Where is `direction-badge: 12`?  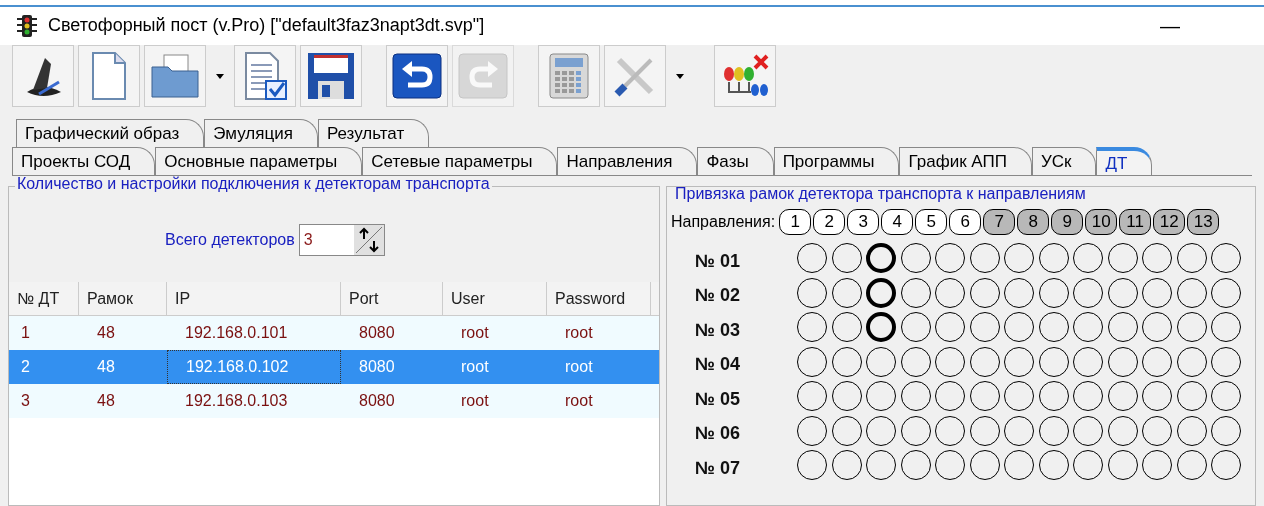 direction-badge: 12 is located at coordinates (1169, 222).